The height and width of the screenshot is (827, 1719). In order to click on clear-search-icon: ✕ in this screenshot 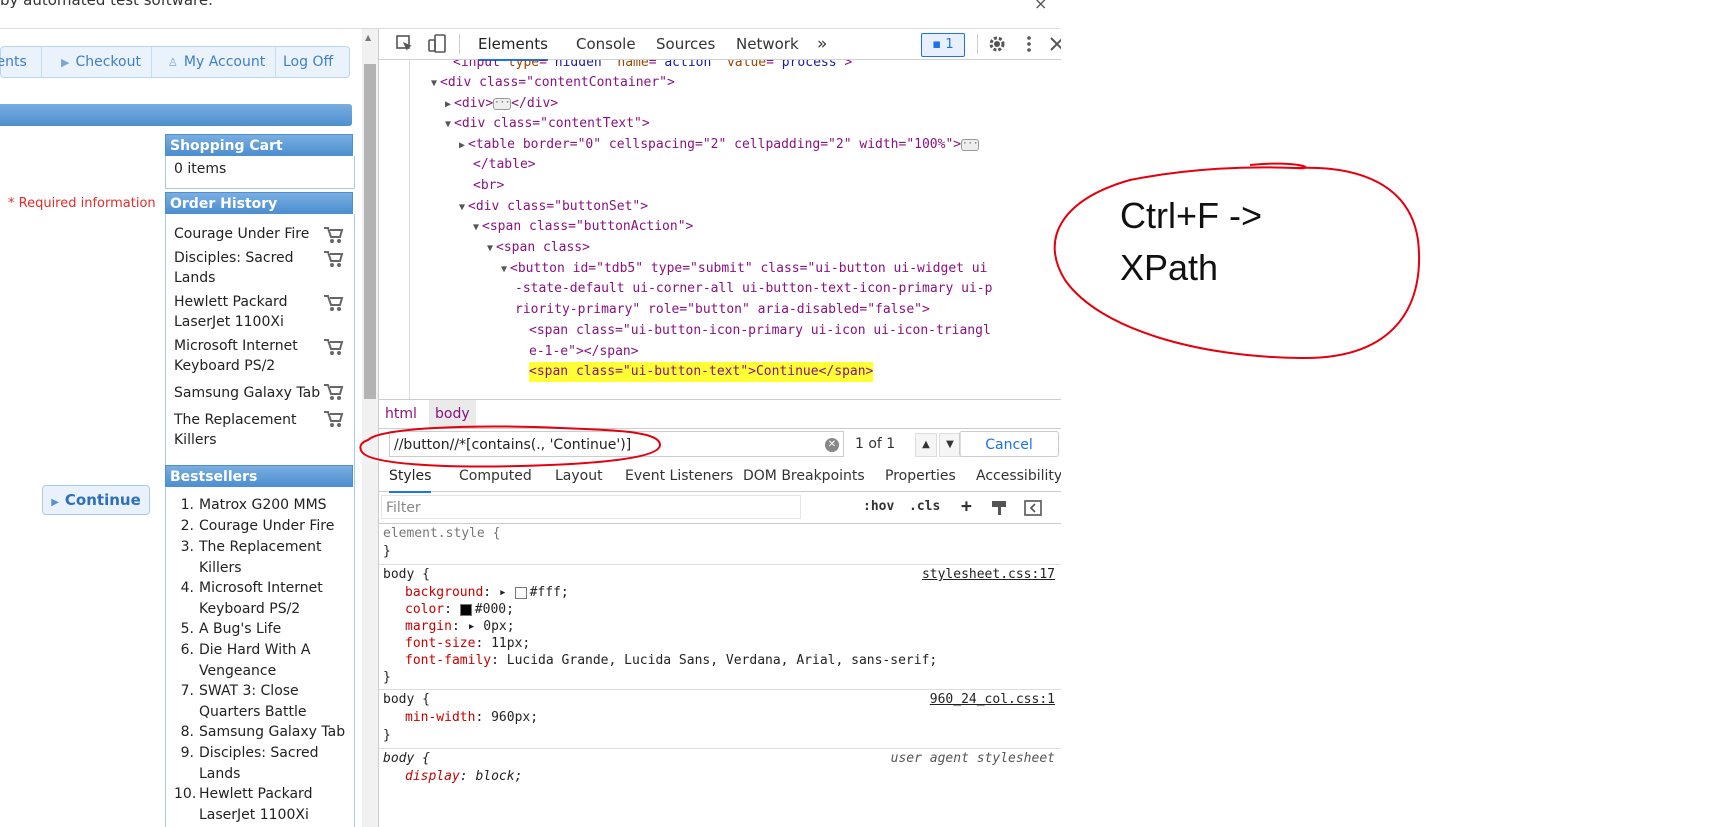, I will do `click(832, 445)`.